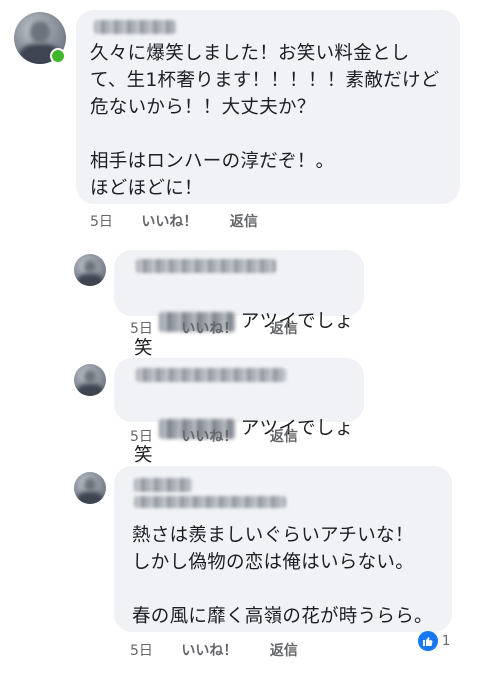 The image size is (480, 674). Describe the element at coordinates (101, 221) in the screenshot. I see `comment-timestamp: 5日` at that location.